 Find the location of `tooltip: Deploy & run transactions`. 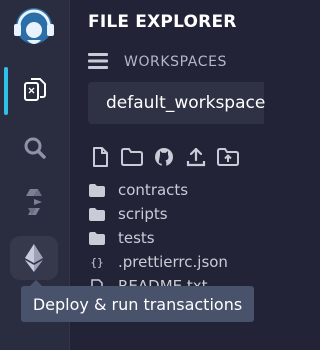

tooltip: Deploy & run transactions is located at coordinates (137, 304).